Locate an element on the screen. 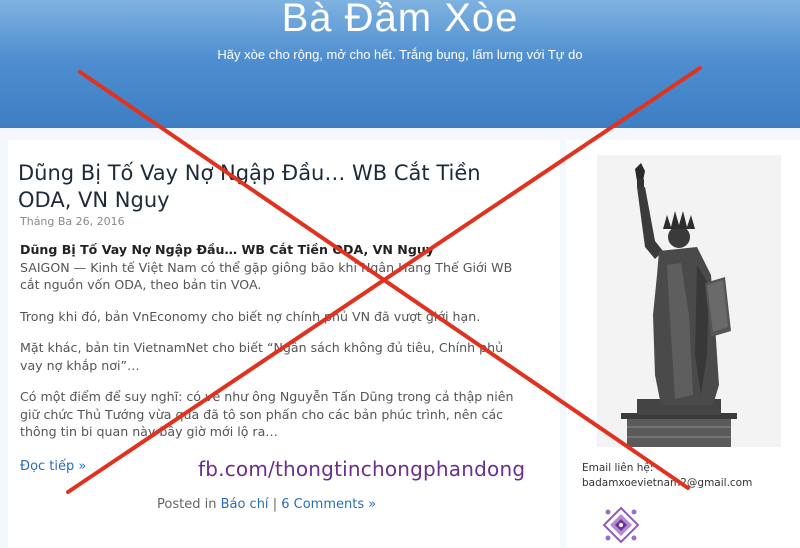  purple-ornament-icon is located at coordinates (621, 525).